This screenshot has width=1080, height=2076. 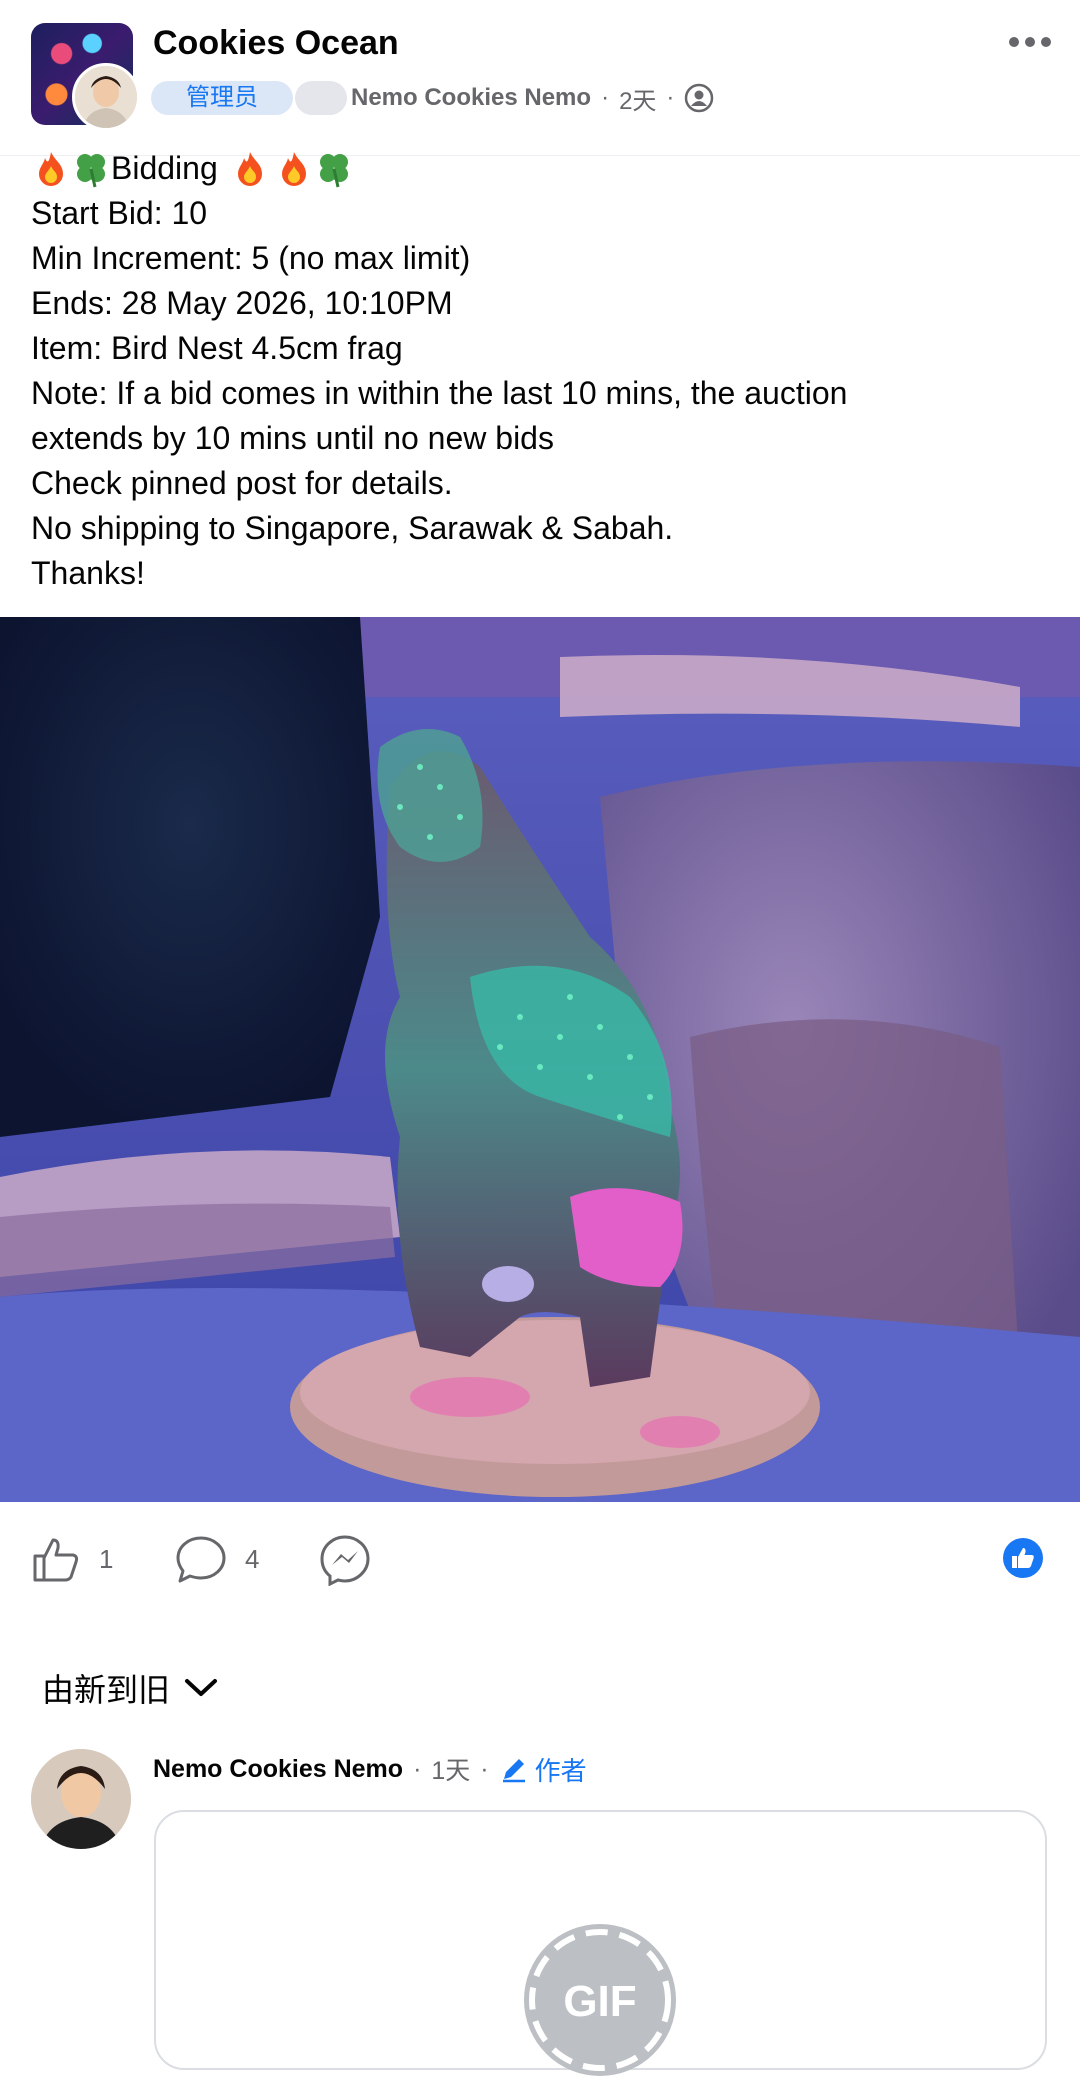 What do you see at coordinates (1014, 42) in the screenshot?
I see `more-horizontal-icon` at bounding box center [1014, 42].